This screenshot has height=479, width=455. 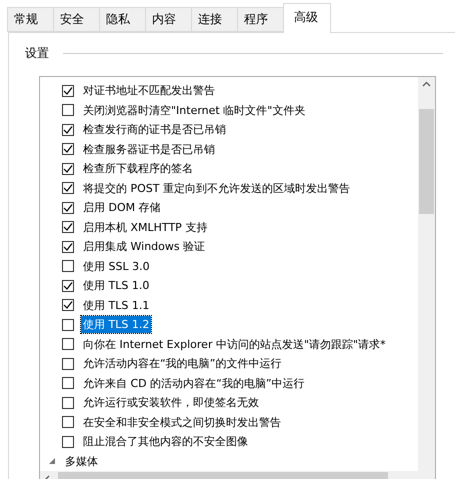 What do you see at coordinates (116, 285) in the screenshot?
I see `setting-label: 使用 TLS 1.0` at bounding box center [116, 285].